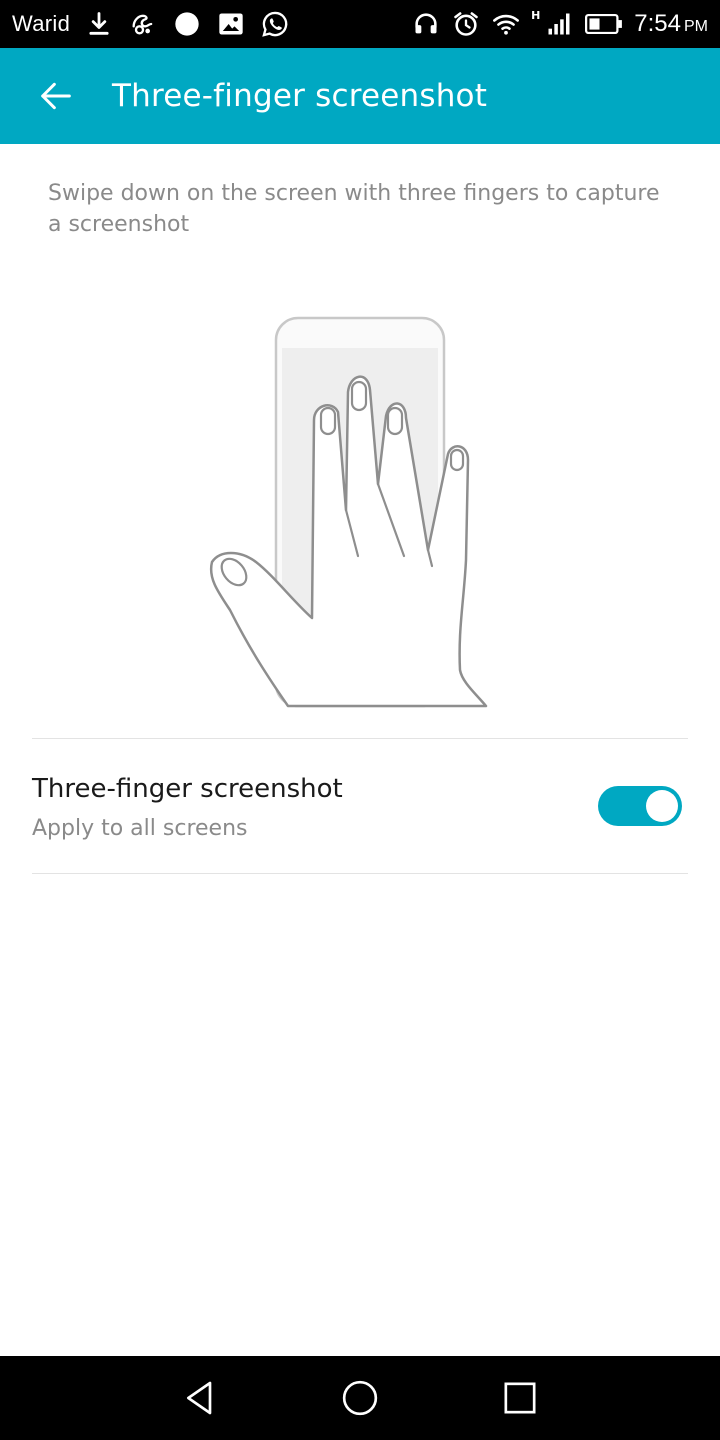 The width and height of the screenshot is (720, 1440). I want to click on status-right: H 7:54 PM, so click(559, 24).